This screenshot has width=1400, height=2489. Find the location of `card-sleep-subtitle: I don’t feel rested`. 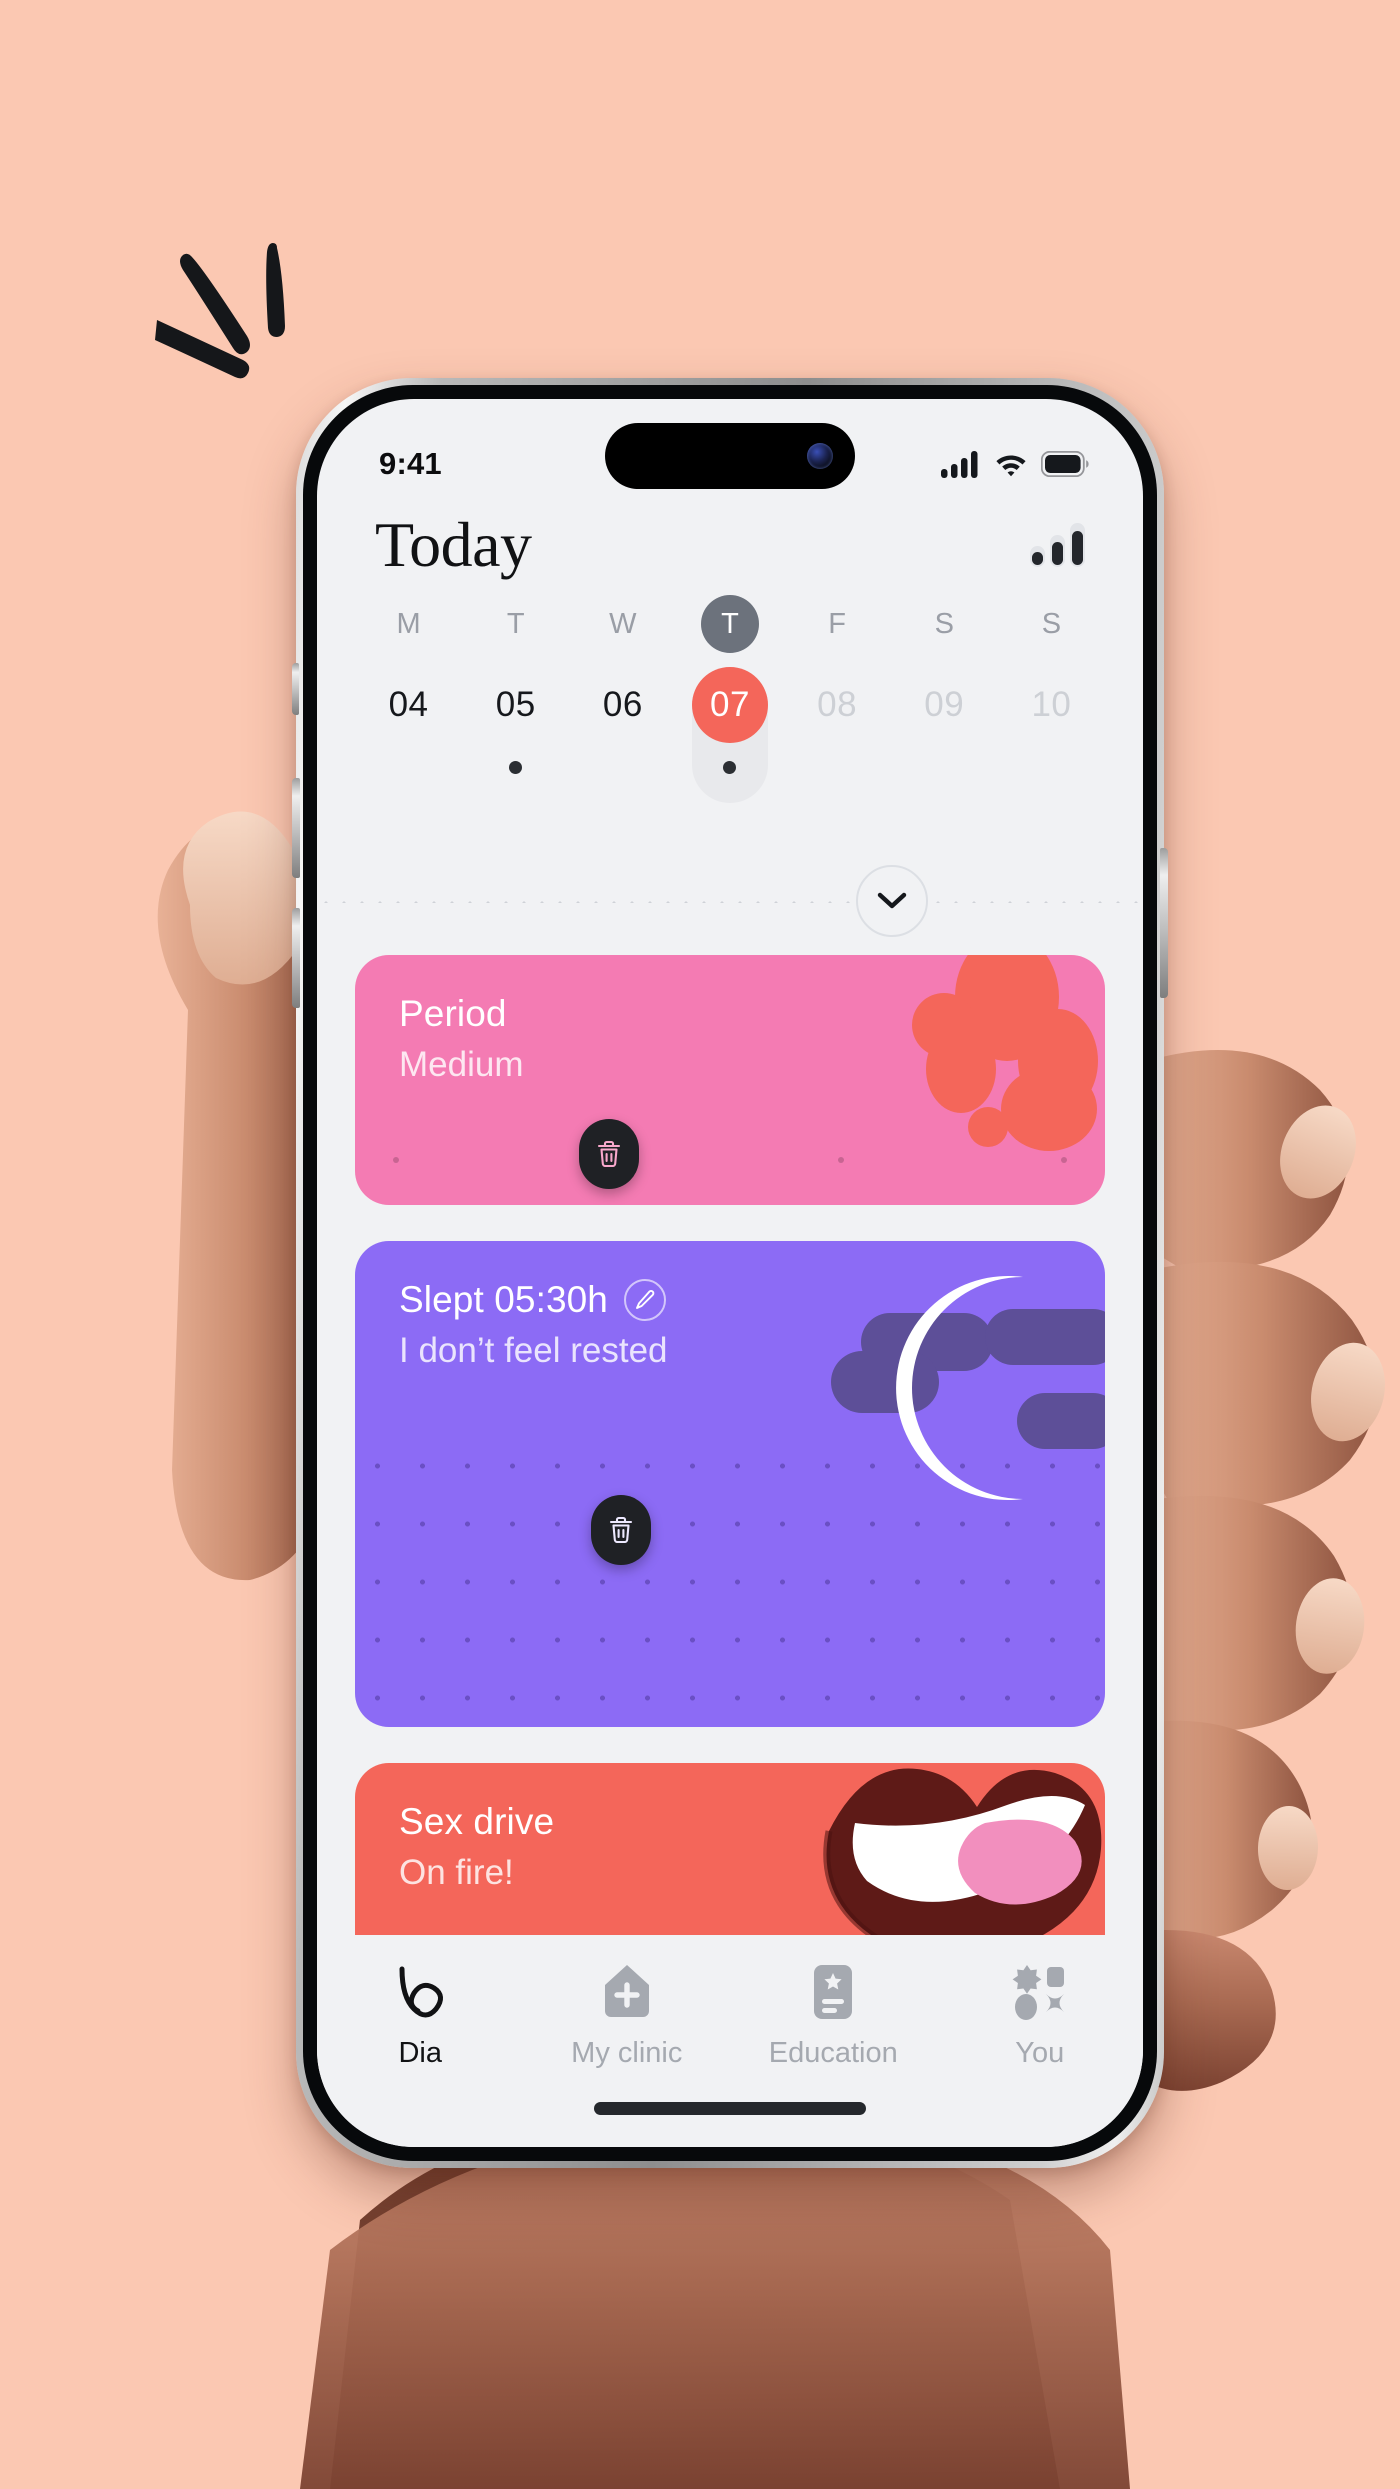

card-sleep-subtitle: I don’t feel rested is located at coordinates (533, 1350).